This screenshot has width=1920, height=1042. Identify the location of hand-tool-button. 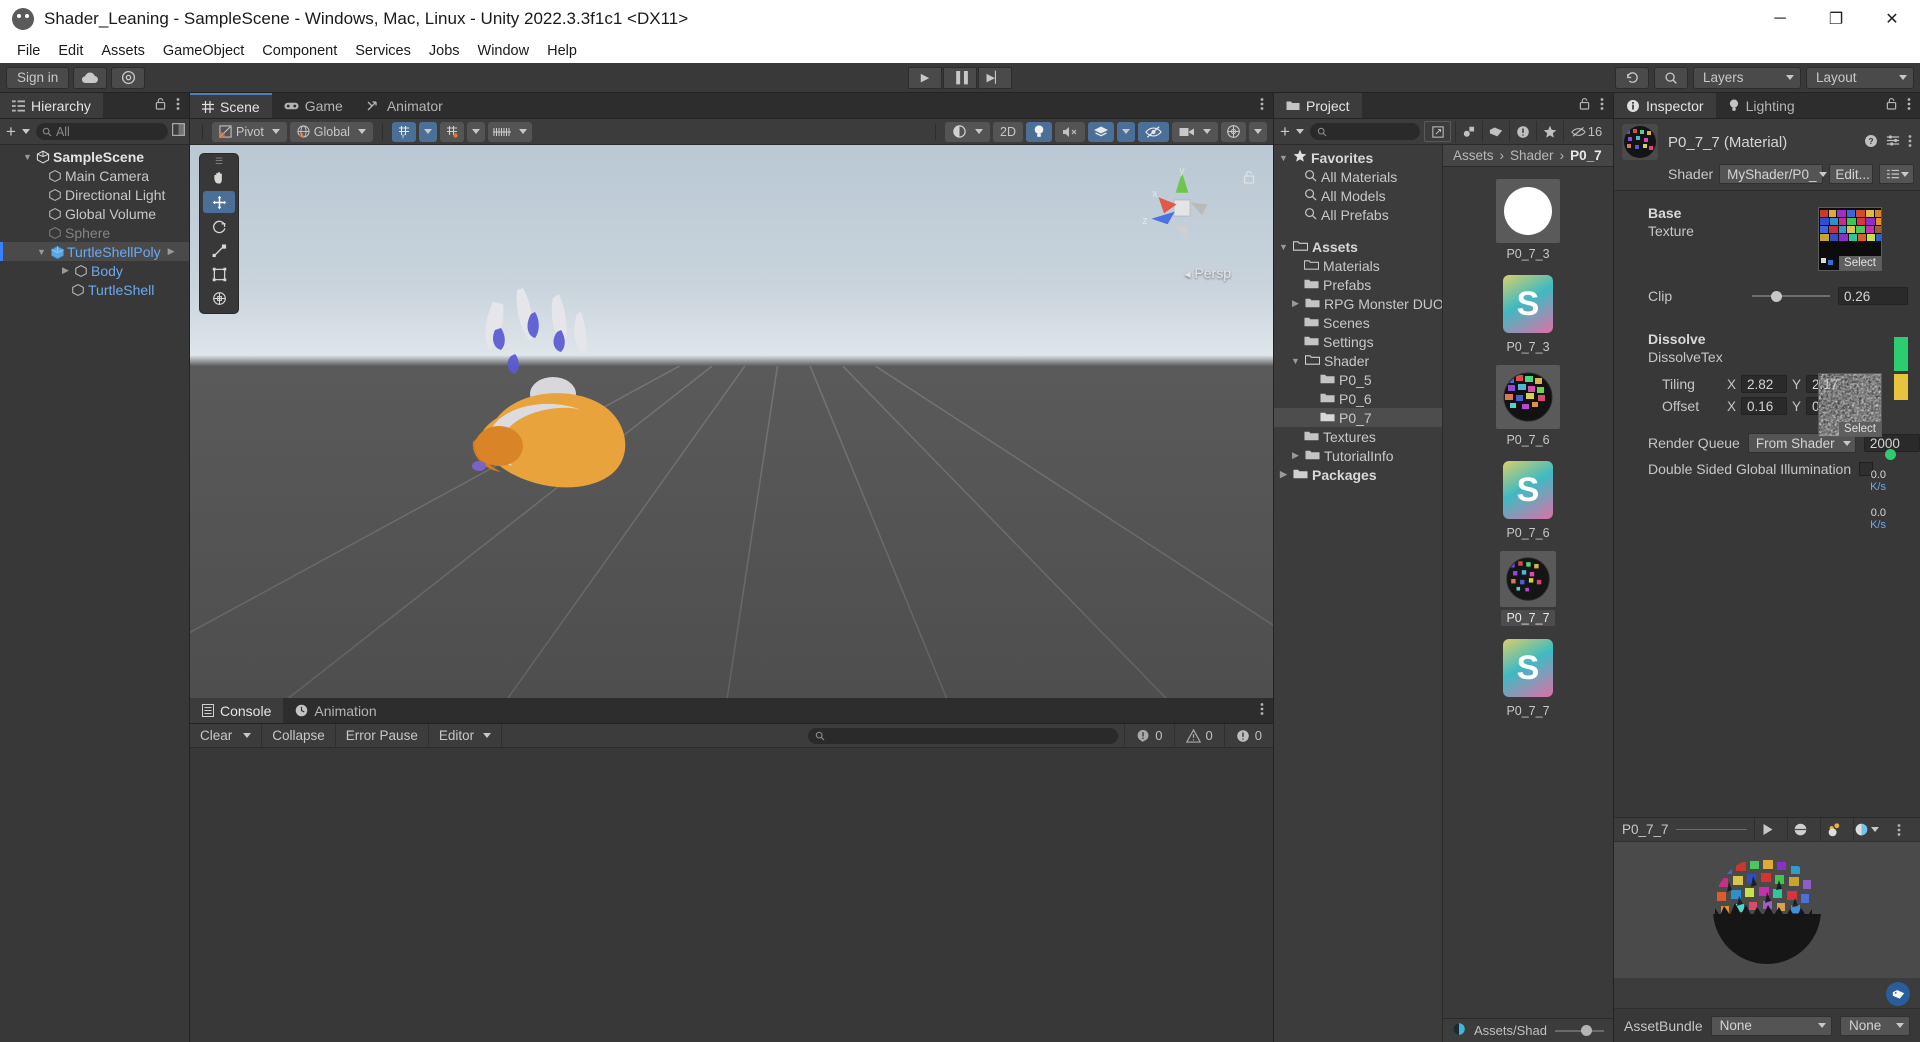
(219, 178).